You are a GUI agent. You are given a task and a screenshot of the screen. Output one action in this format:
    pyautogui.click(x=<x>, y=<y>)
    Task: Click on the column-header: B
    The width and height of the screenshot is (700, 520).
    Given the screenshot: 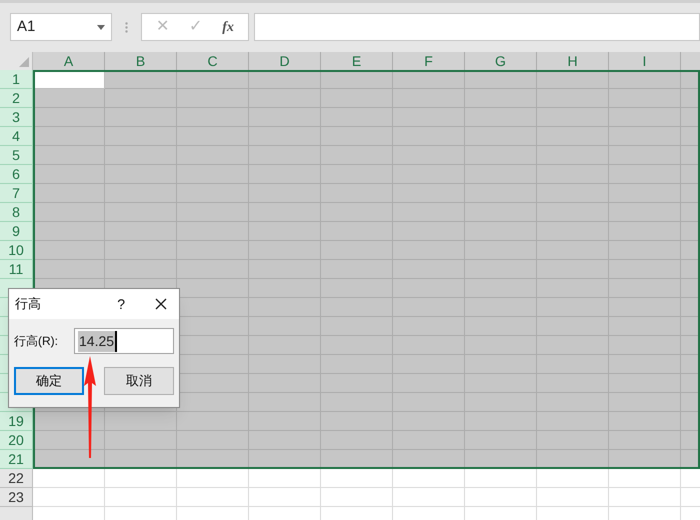 What is the action you would take?
    pyautogui.click(x=141, y=61)
    